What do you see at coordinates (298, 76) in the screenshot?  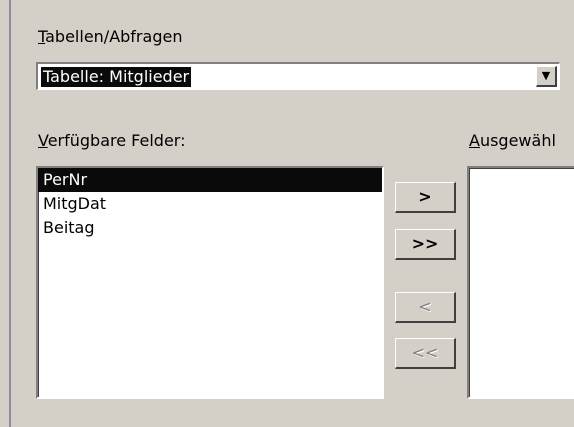 I see `table-query-dropdown: Tabelle: Mitglieder ▼` at bounding box center [298, 76].